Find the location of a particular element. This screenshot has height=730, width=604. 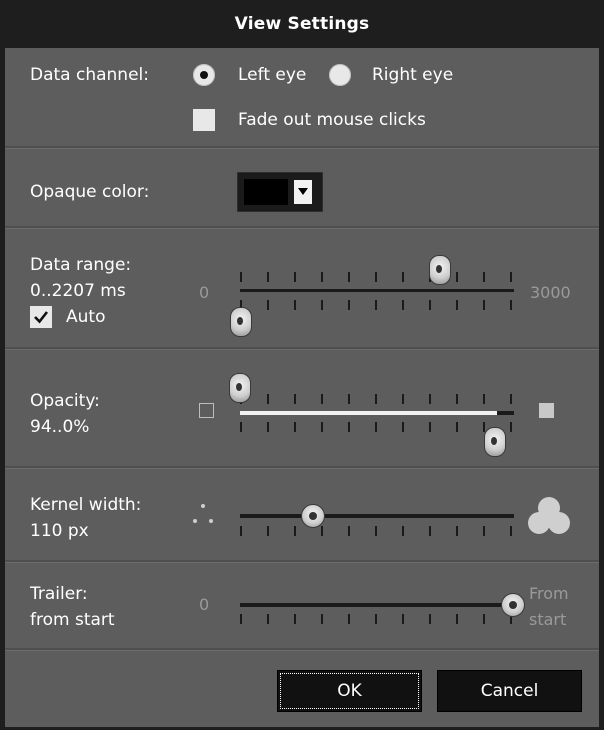

data-channel-label: Data channel: is located at coordinates (89, 75).